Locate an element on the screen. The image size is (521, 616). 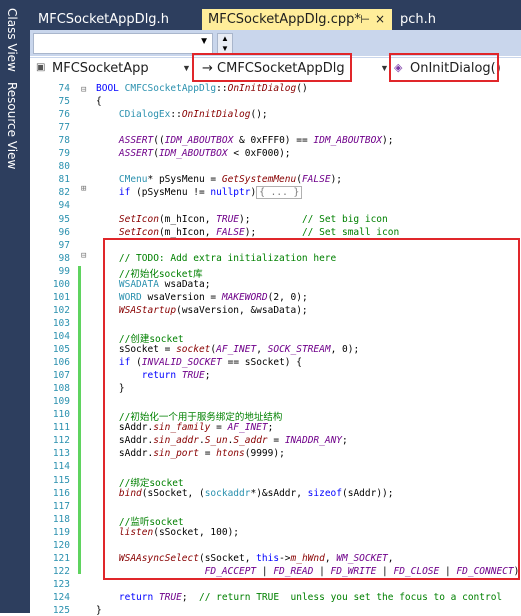
tab-label: MFCSocketAppDlg.cpp* is located at coordinates (284, 19).